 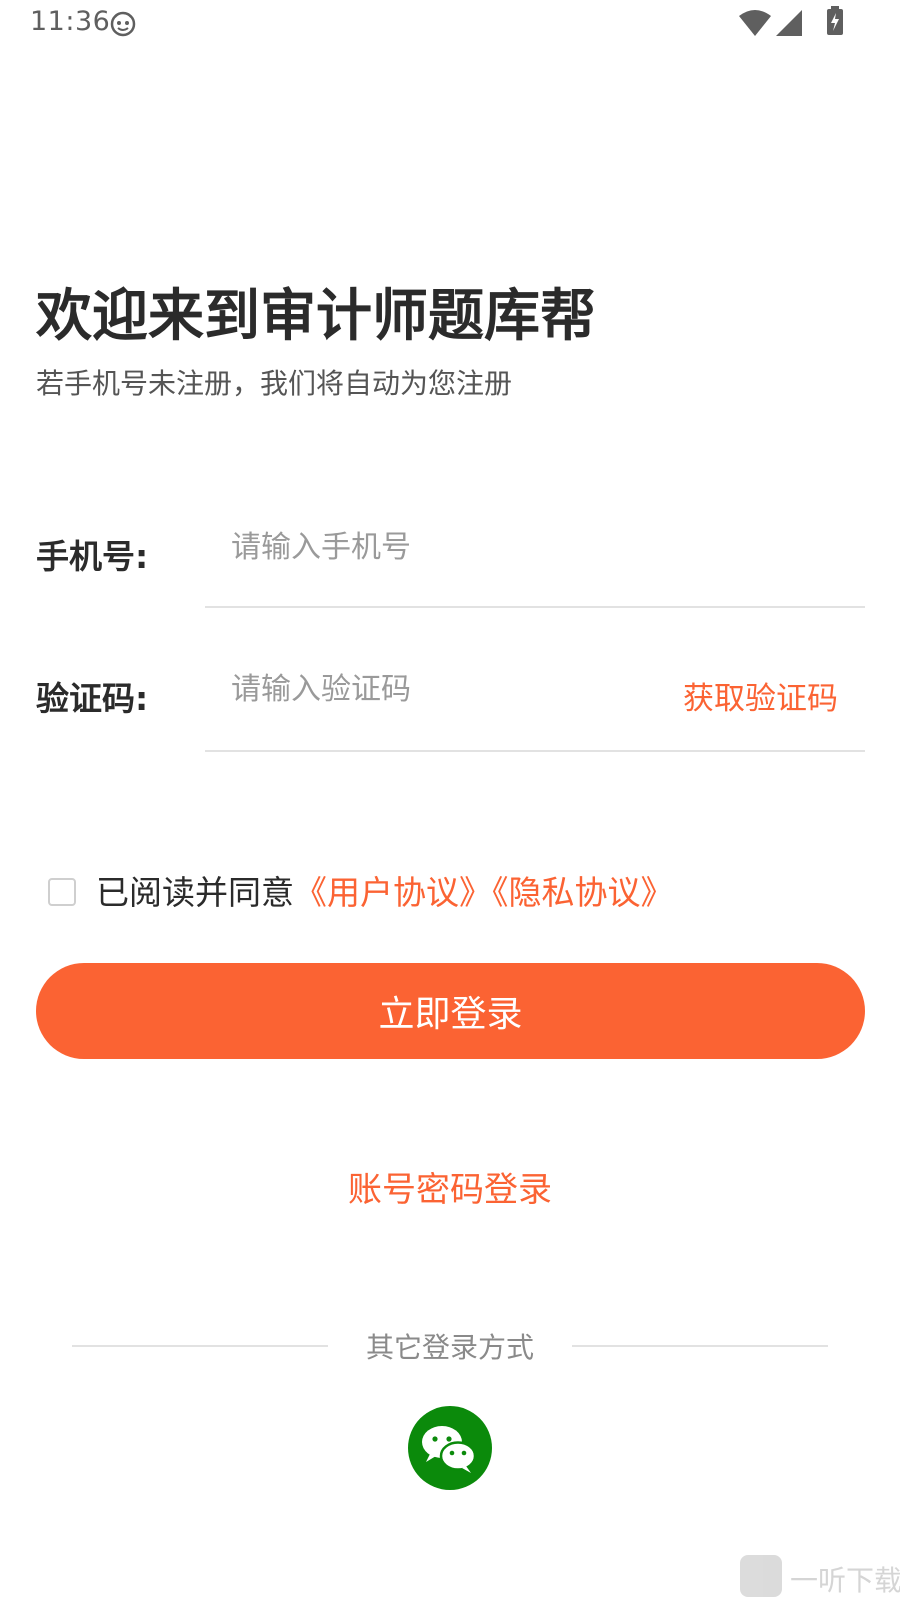 What do you see at coordinates (92, 698) in the screenshot?
I see `code-label: 验证码:` at bounding box center [92, 698].